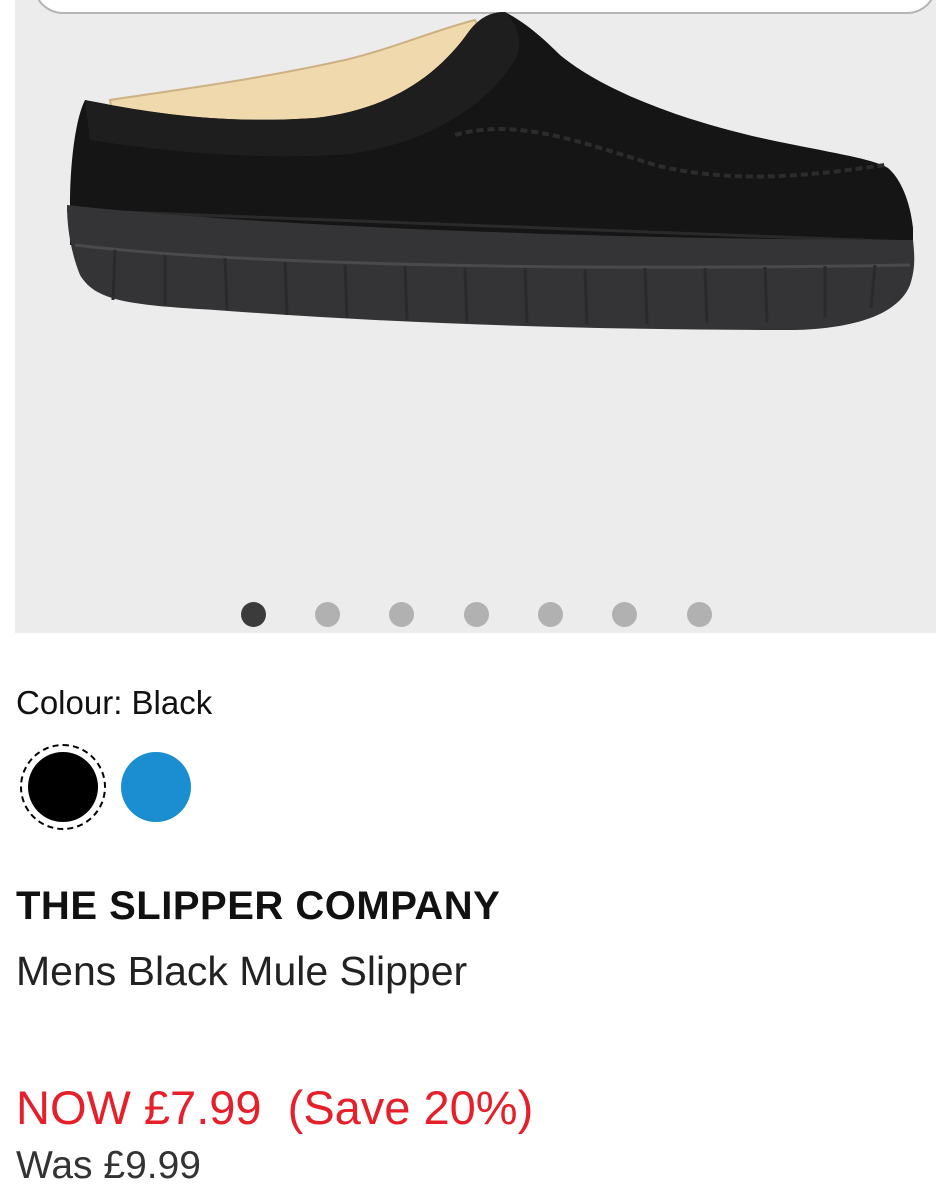  I want to click on colour-swatch-black, so click(63, 787).